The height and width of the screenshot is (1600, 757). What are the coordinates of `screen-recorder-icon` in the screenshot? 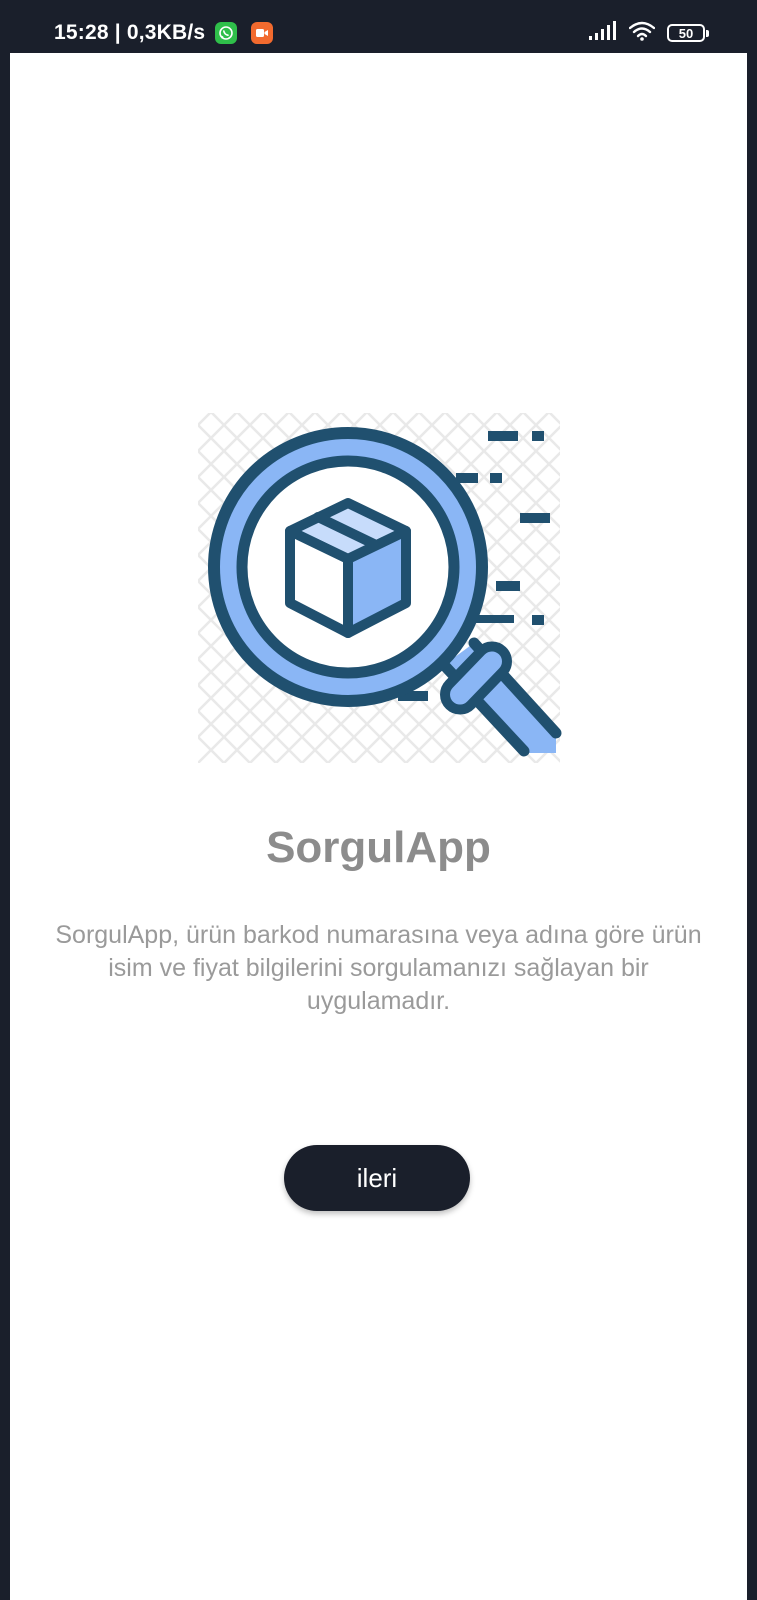 It's located at (262, 33).